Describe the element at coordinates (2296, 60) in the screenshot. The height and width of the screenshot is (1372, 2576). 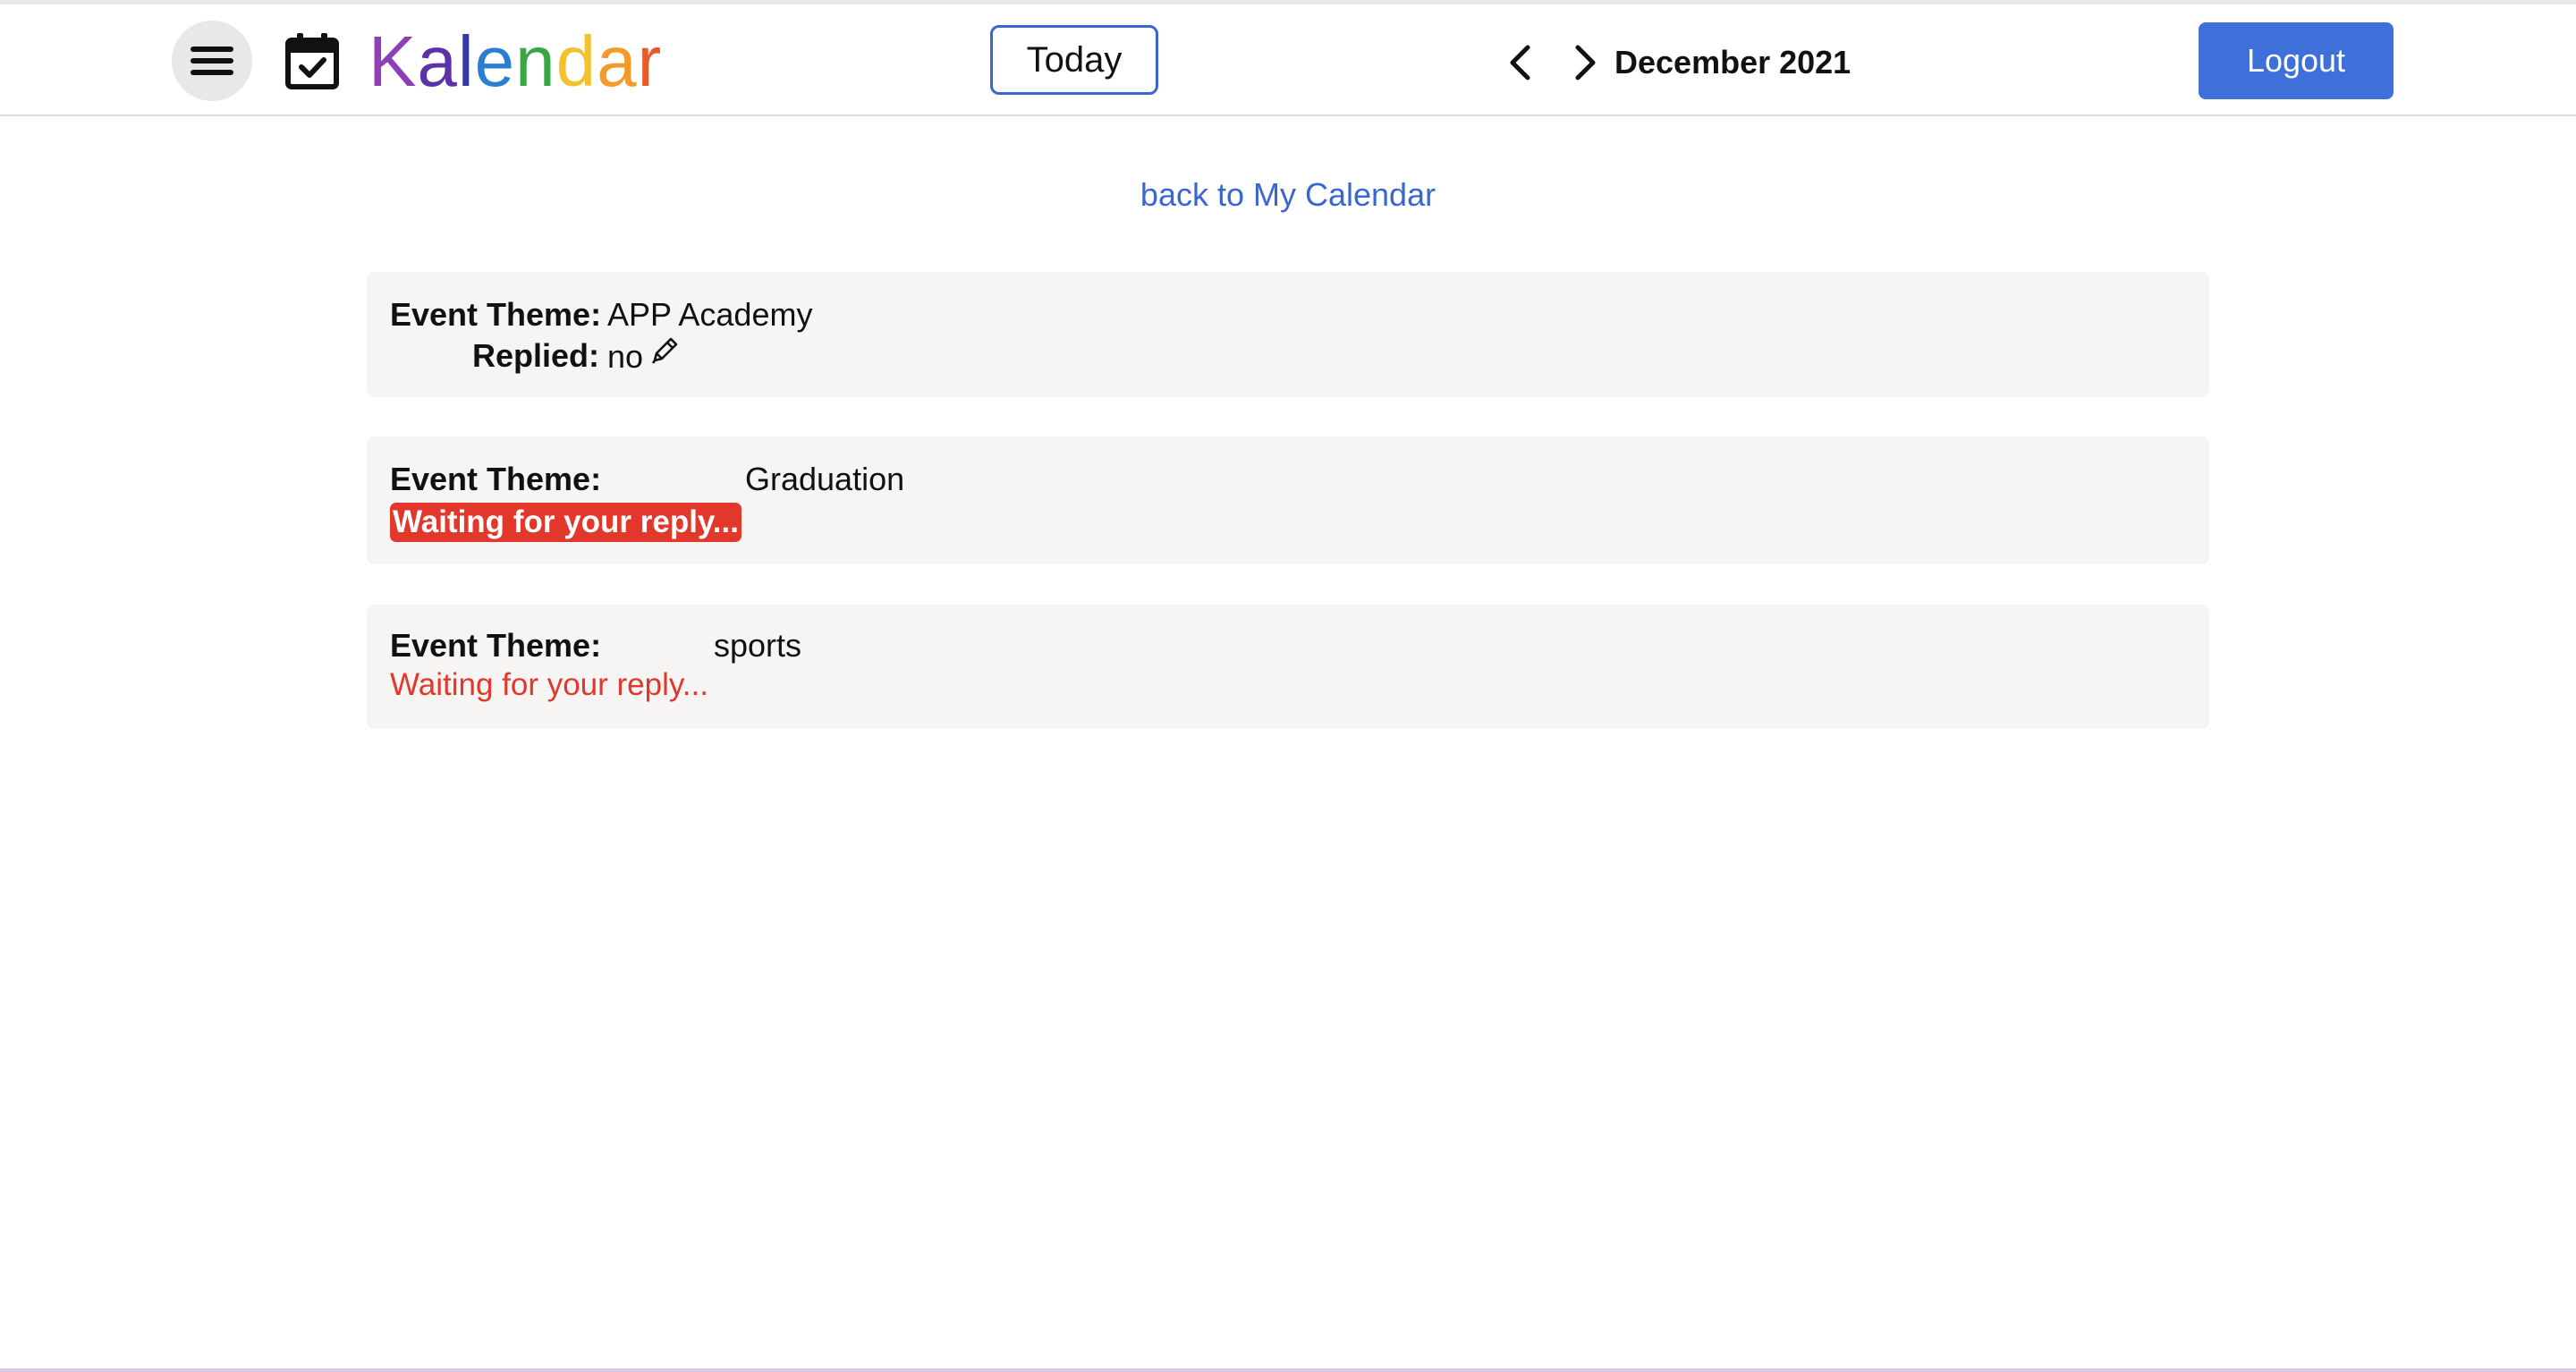
I see `logout-button: Logout` at that location.